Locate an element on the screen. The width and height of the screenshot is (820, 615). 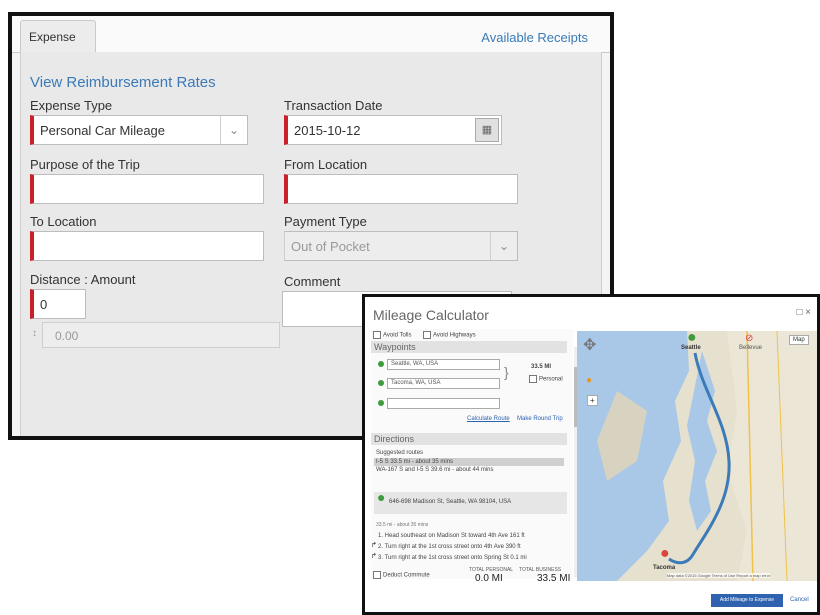
waypoints-header: Waypoints is located at coordinates (469, 347).